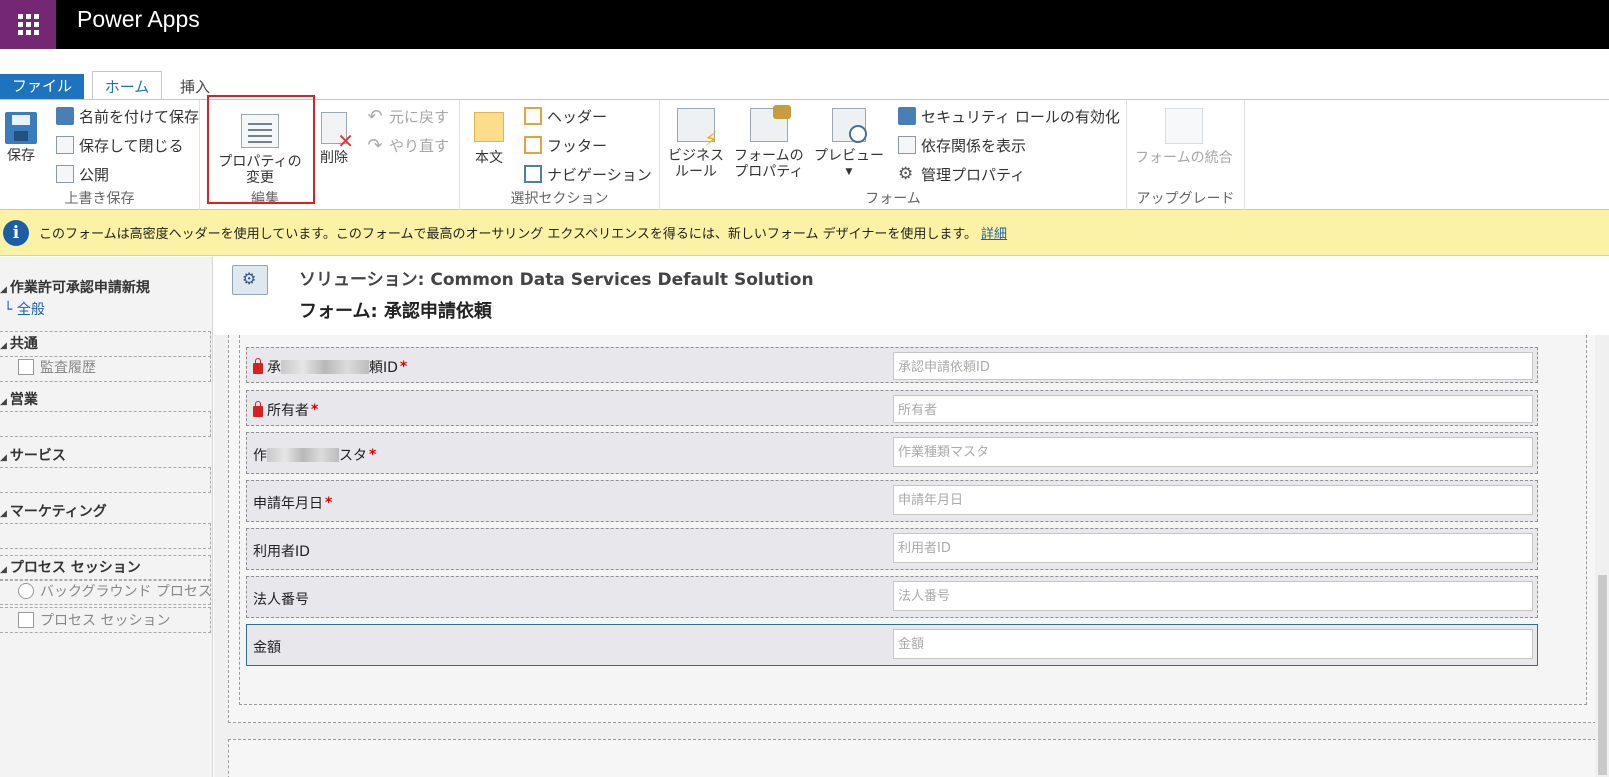 This screenshot has height=777, width=1609. Describe the element at coordinates (892, 408) in the screenshot. I see `field-row-owner: 所有者 * 所有者` at that location.